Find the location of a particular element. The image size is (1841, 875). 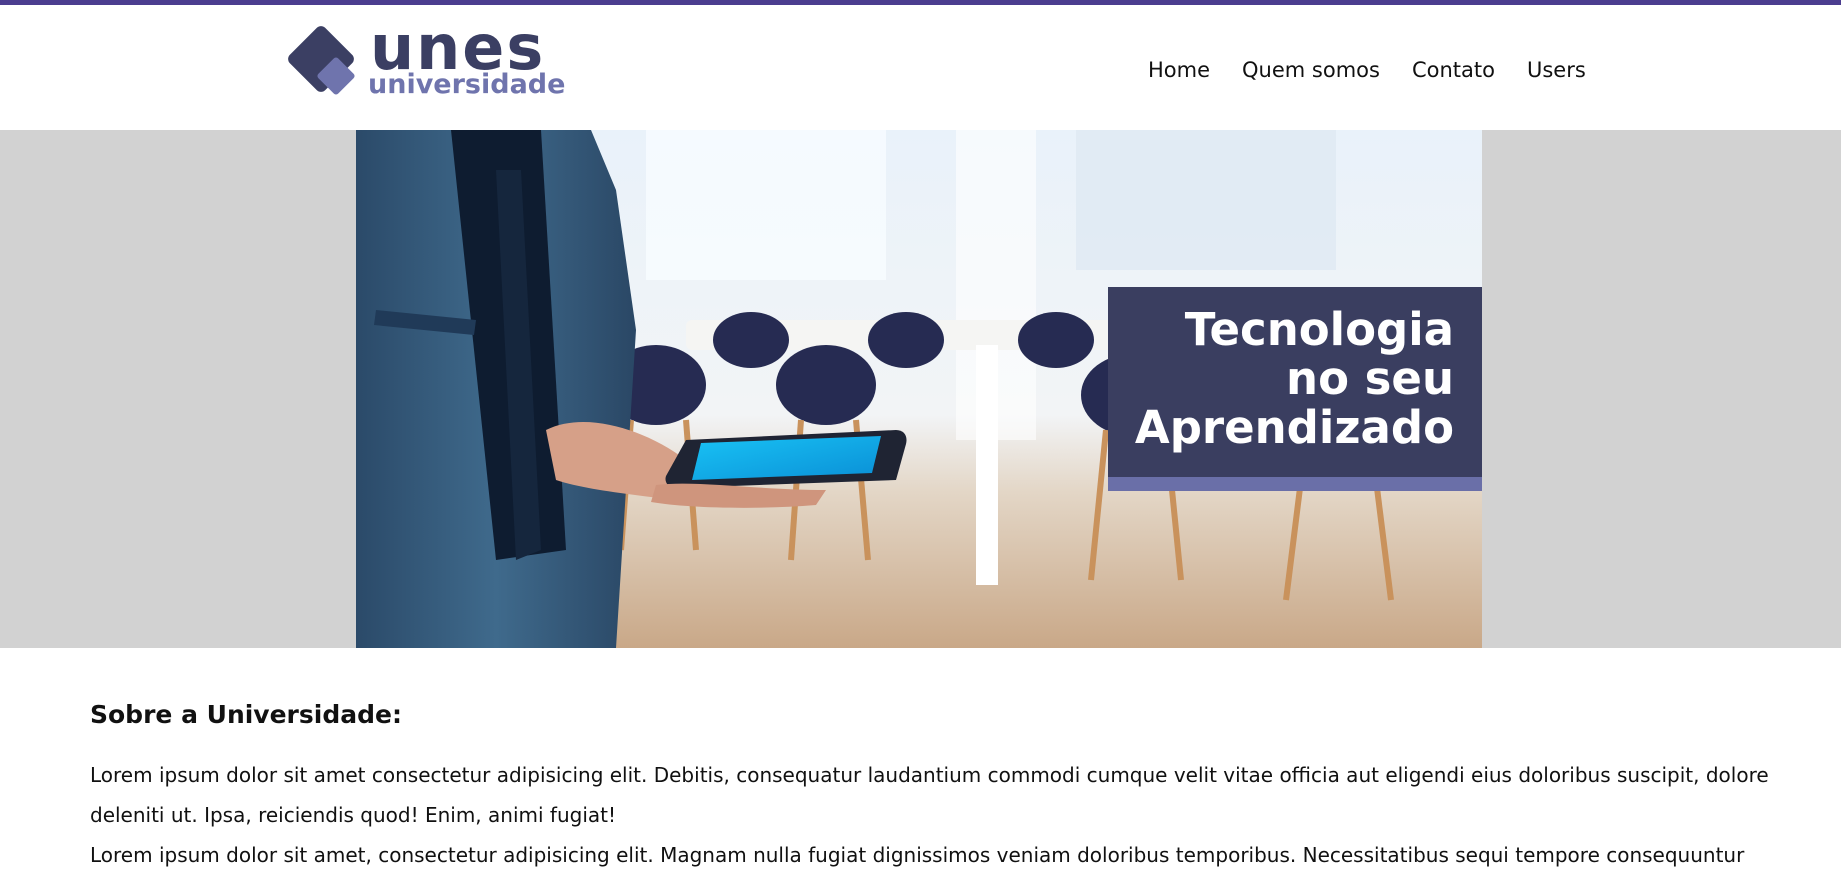

diamond-logo-icon is located at coordinates (321, 60).